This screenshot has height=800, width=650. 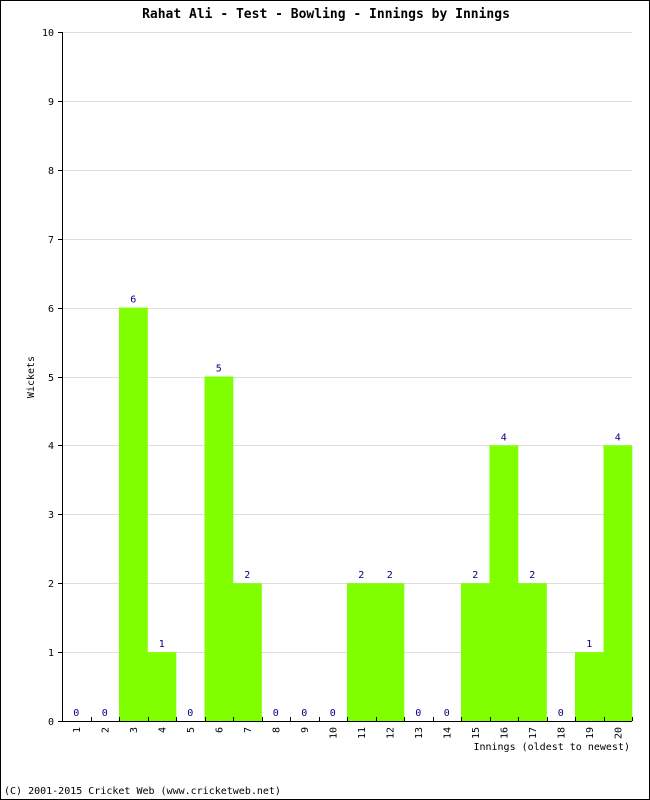 I want to click on y-tick-labels: 0 1 2 3 4 5 6 7 8 9 10, so click(x=48, y=378).